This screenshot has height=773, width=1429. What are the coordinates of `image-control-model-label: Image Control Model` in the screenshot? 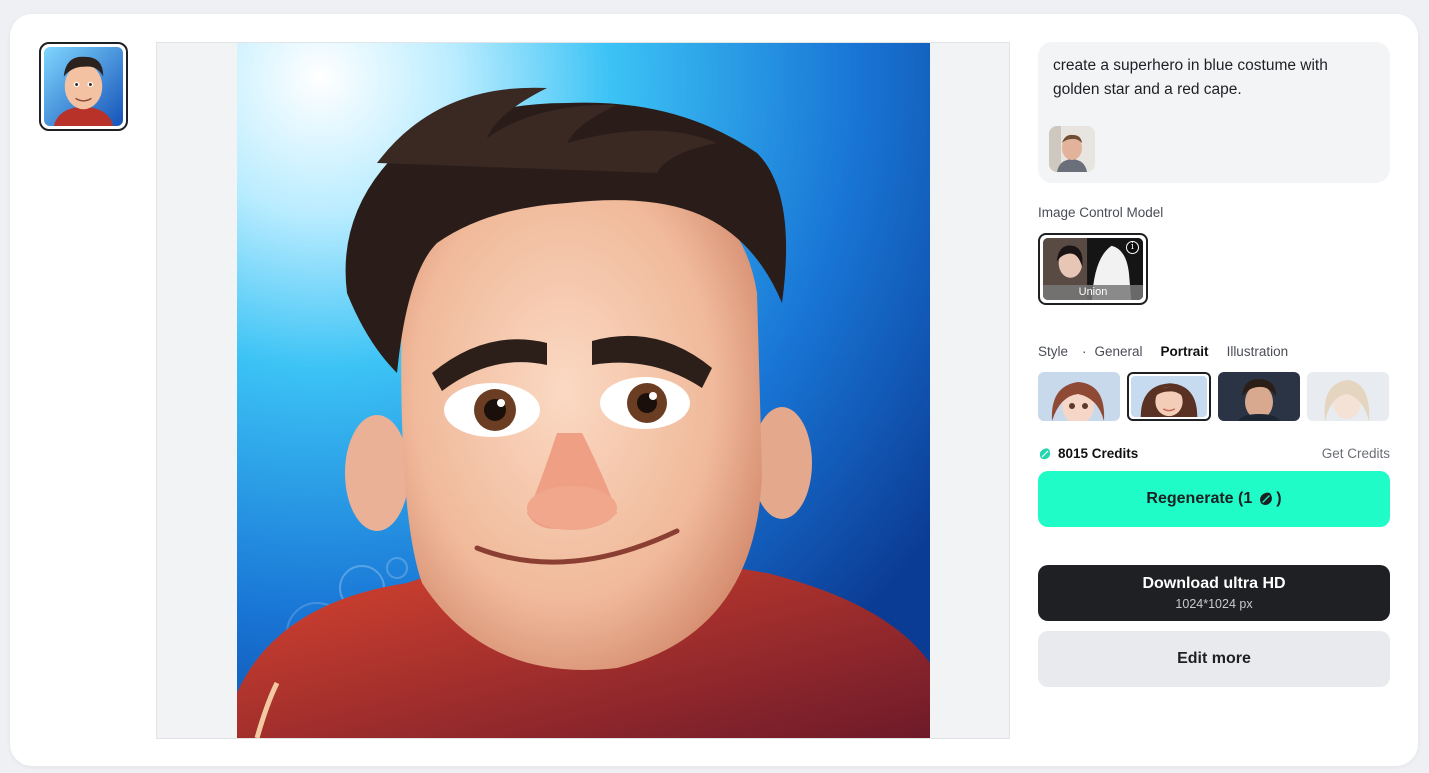 It's located at (1101, 212).